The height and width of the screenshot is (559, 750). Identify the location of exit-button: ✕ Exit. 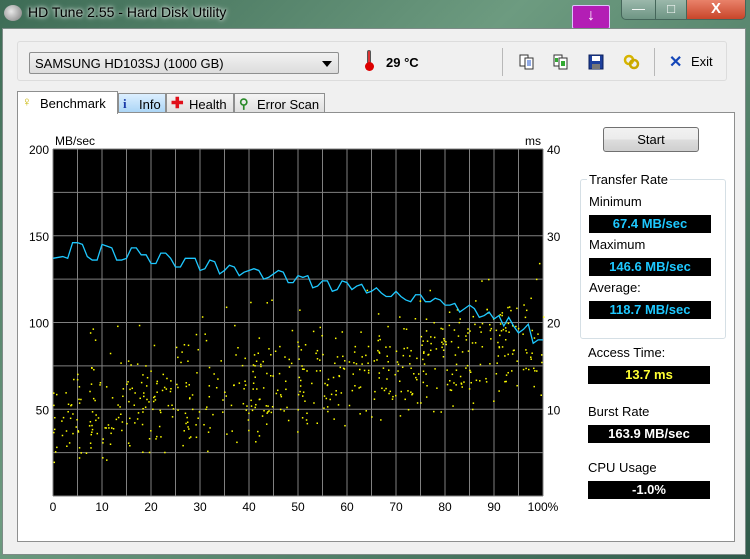
(694, 62).